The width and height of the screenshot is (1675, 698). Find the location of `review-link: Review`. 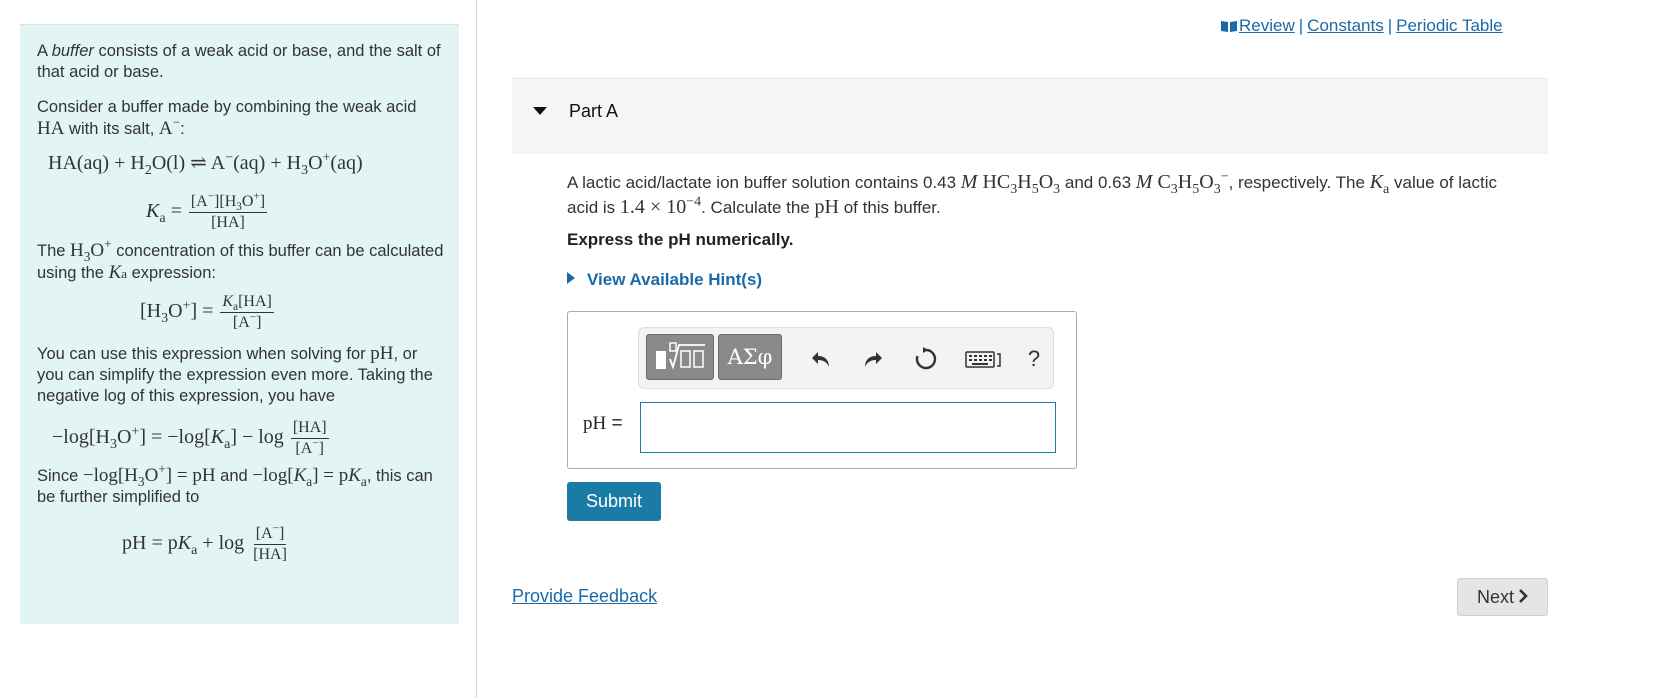

review-link: Review is located at coordinates (1267, 25).